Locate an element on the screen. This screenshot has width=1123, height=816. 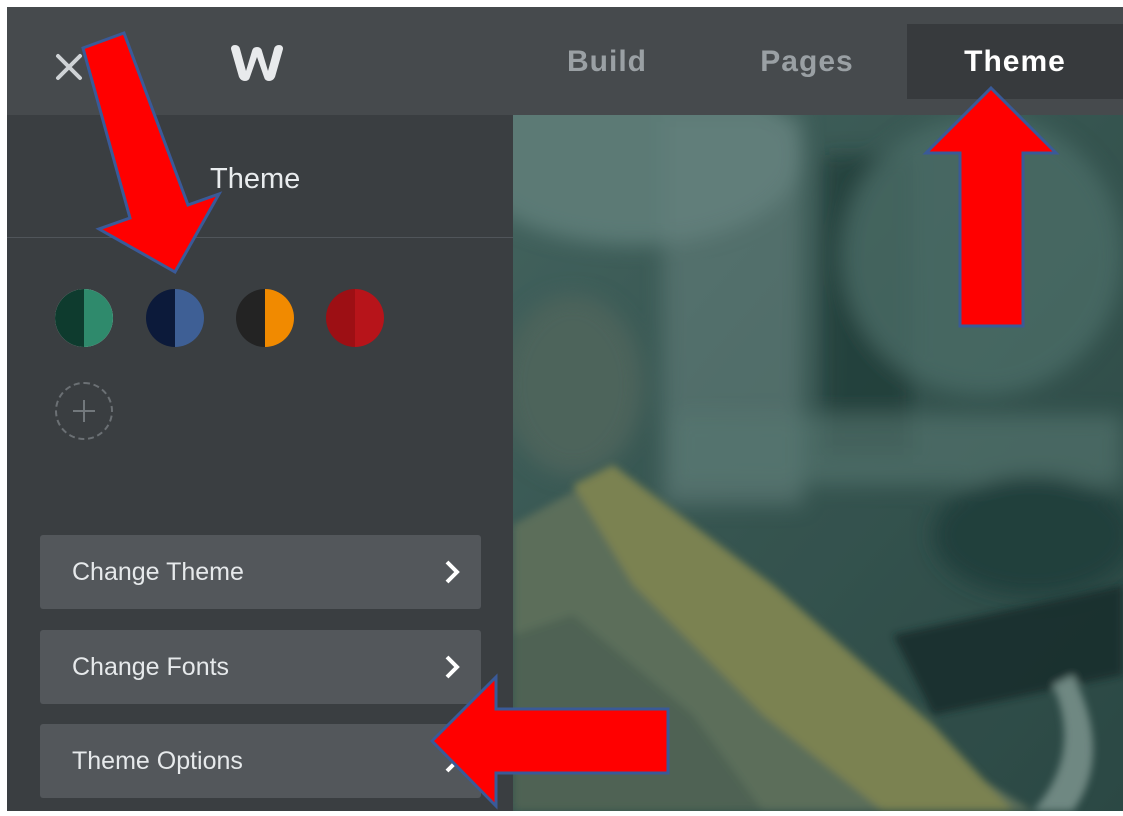
panel-header: Theme is located at coordinates (260, 176).